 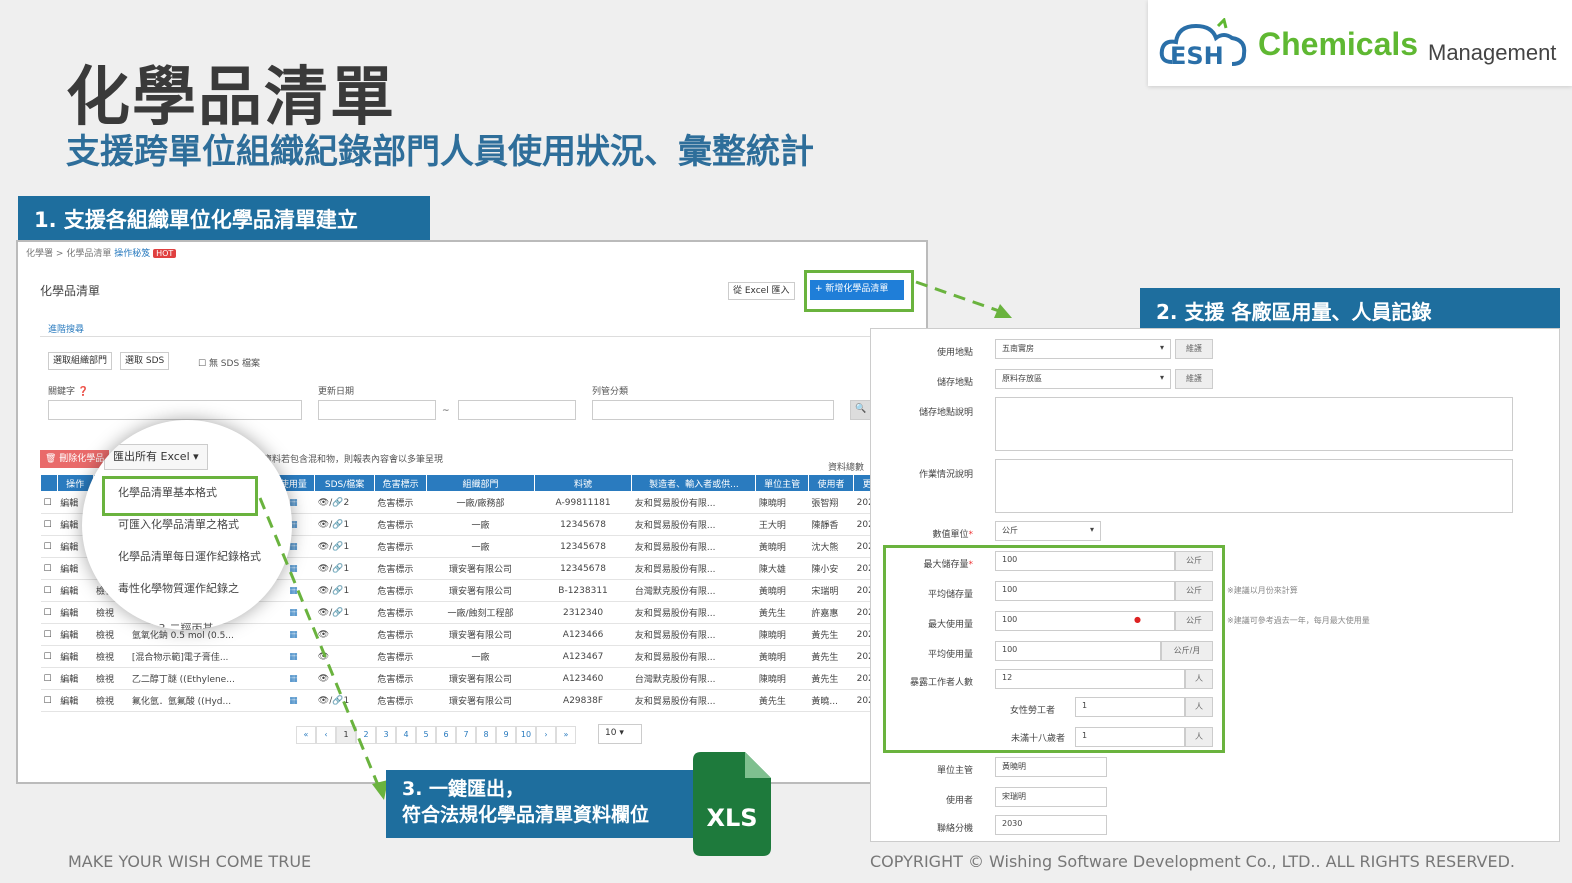 What do you see at coordinates (229, 362) in the screenshot?
I see `no-sds-checkbox: ☐ 無 SDS 檔案` at bounding box center [229, 362].